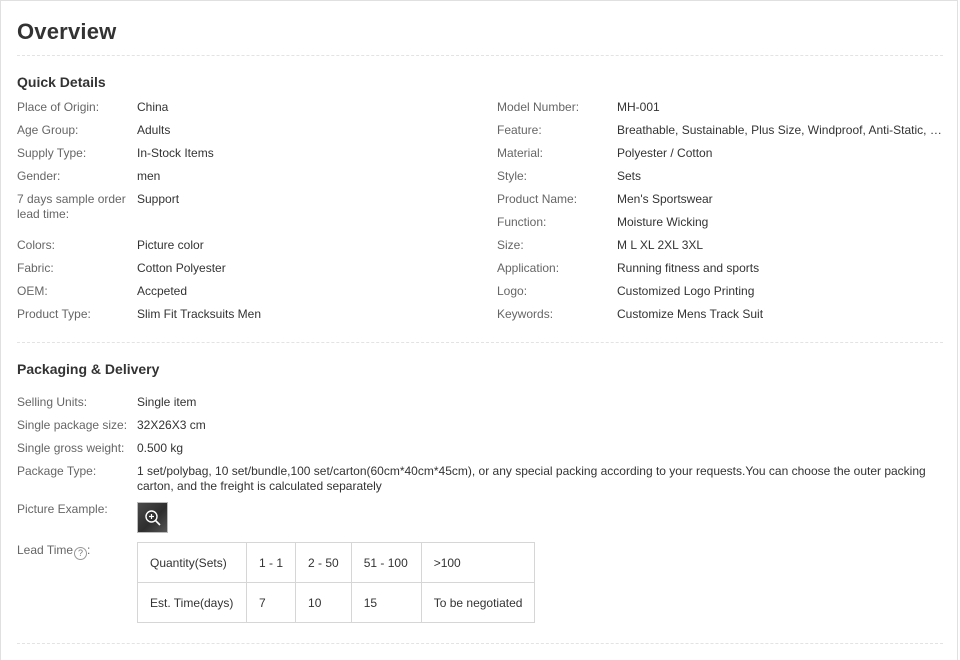  Describe the element at coordinates (271, 602) in the screenshot. I see `table-cell: 7` at that location.